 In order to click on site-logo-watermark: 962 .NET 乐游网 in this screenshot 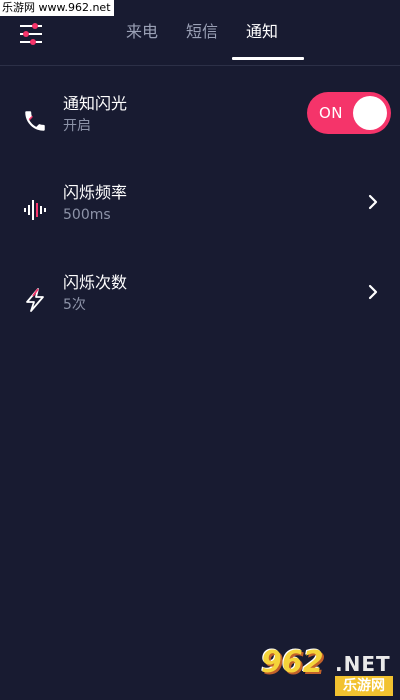, I will do `click(329, 672)`.